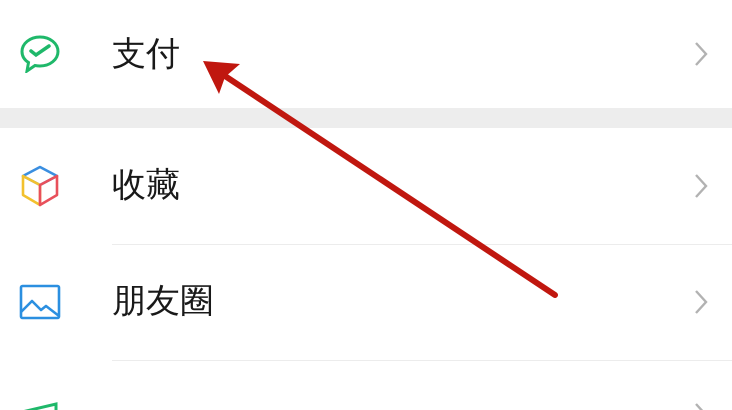  I want to click on chat-check-icon, so click(40, 54).